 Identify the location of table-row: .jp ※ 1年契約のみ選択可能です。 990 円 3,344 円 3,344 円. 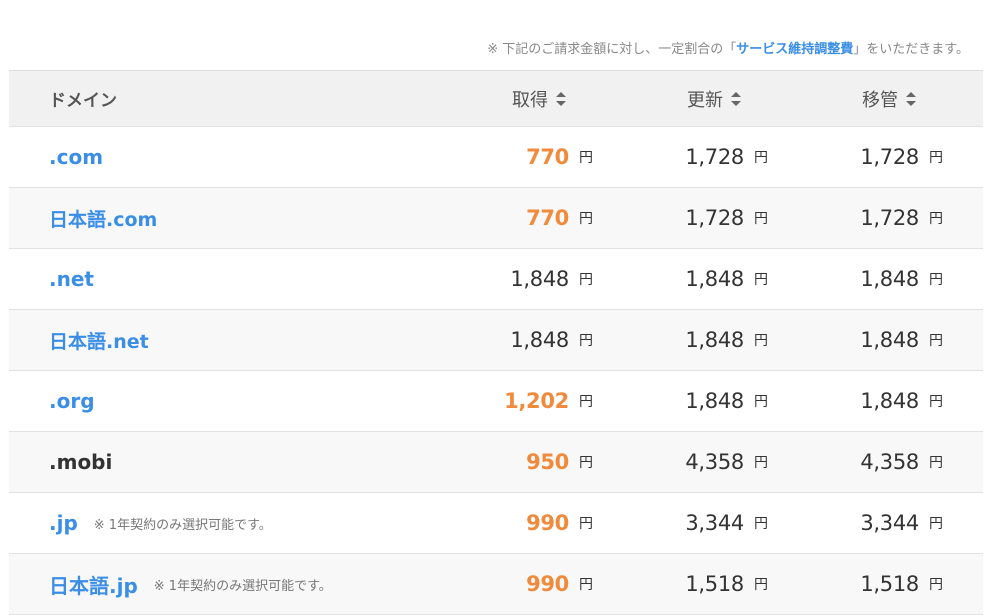
(496, 523).